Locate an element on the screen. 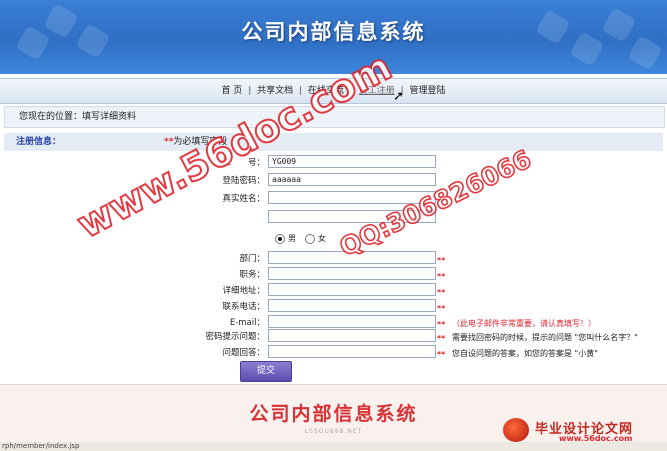  address-input is located at coordinates (352, 289).